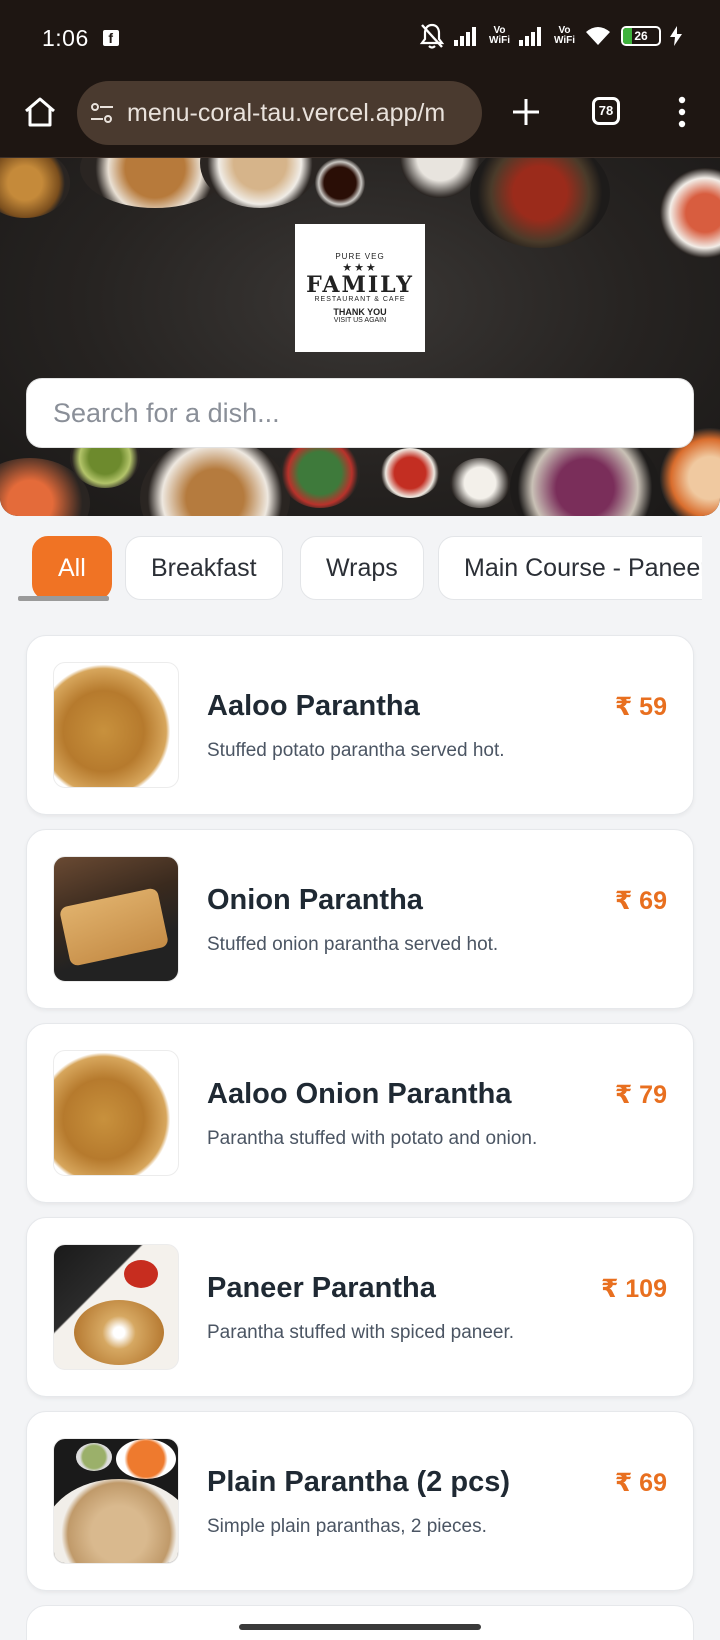 This screenshot has width=720, height=1640. What do you see at coordinates (360, 1622) in the screenshot?
I see `dish-card` at bounding box center [360, 1622].